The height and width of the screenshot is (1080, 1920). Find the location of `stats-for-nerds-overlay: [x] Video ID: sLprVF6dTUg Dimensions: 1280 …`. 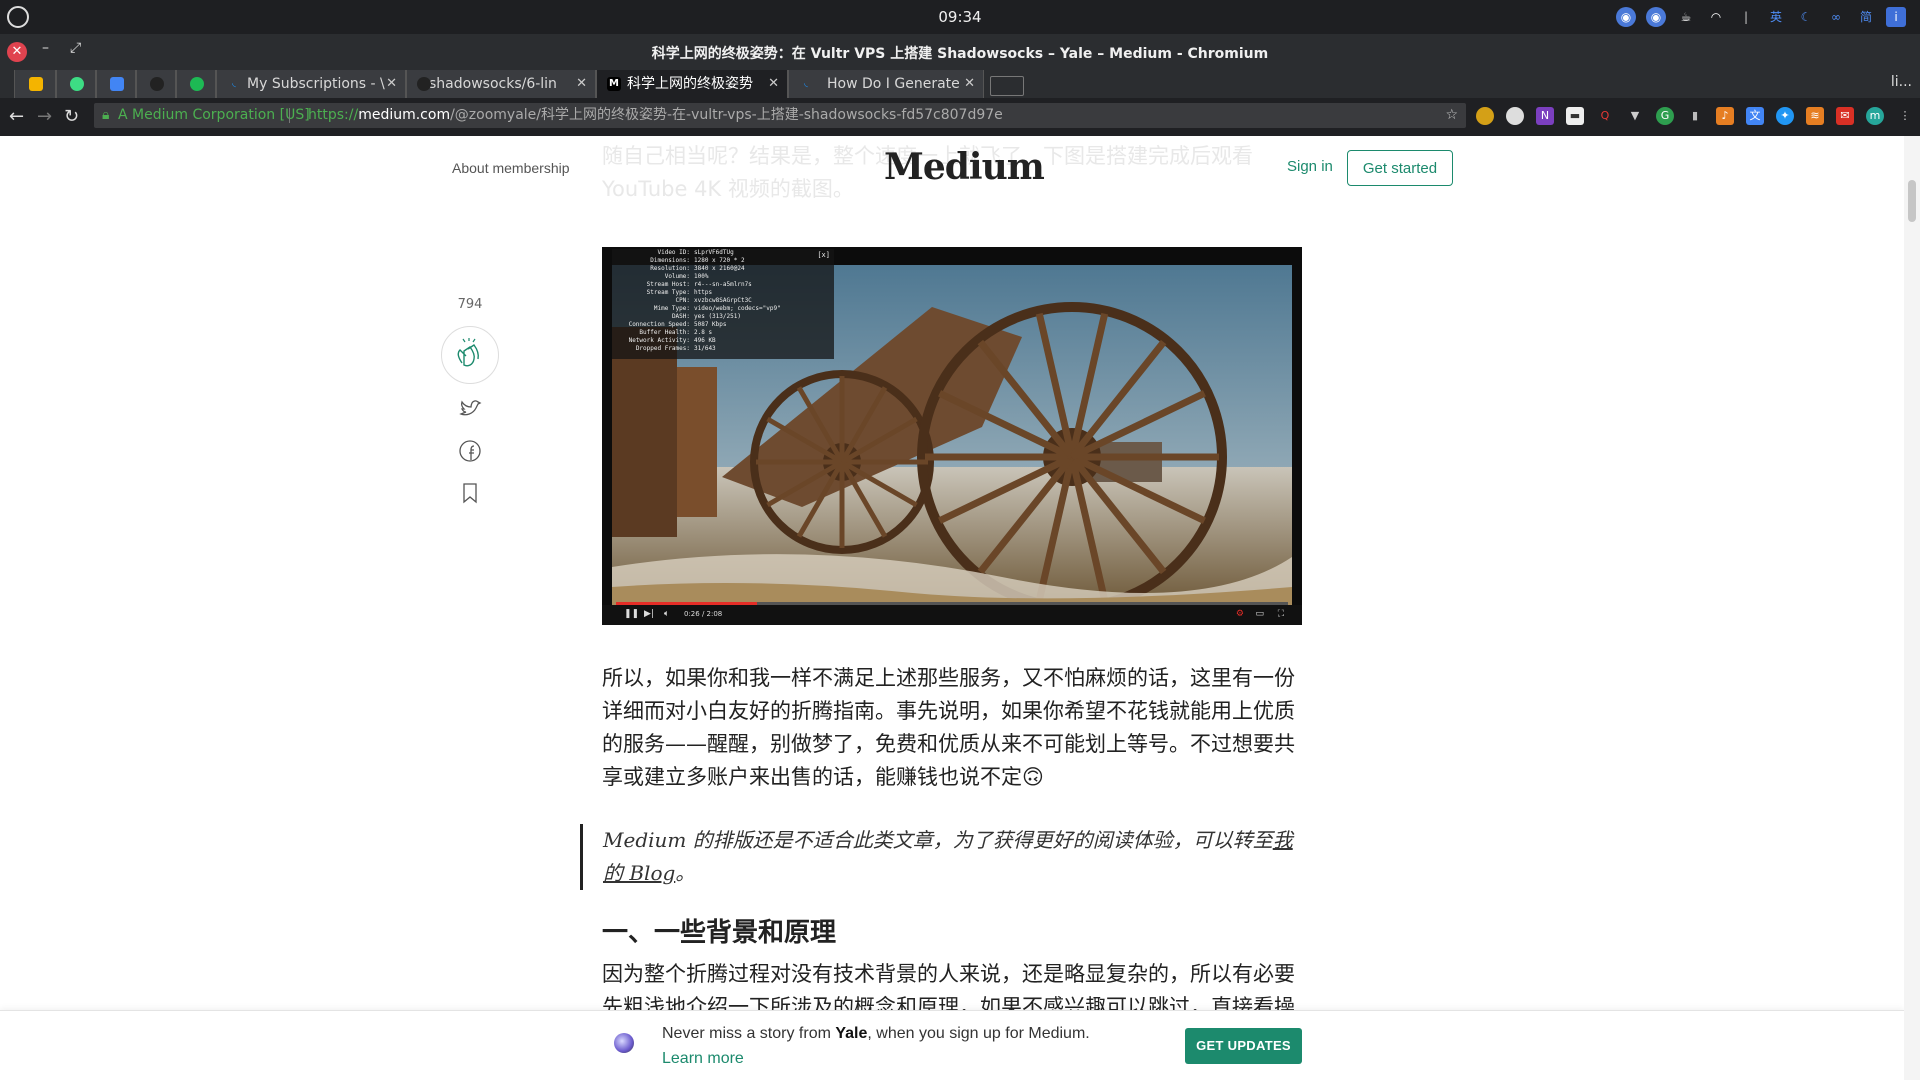

stats-for-nerds-overlay: [x] Video ID: sLprVF6dTUg Dimensions: 1280 … is located at coordinates (723, 304).